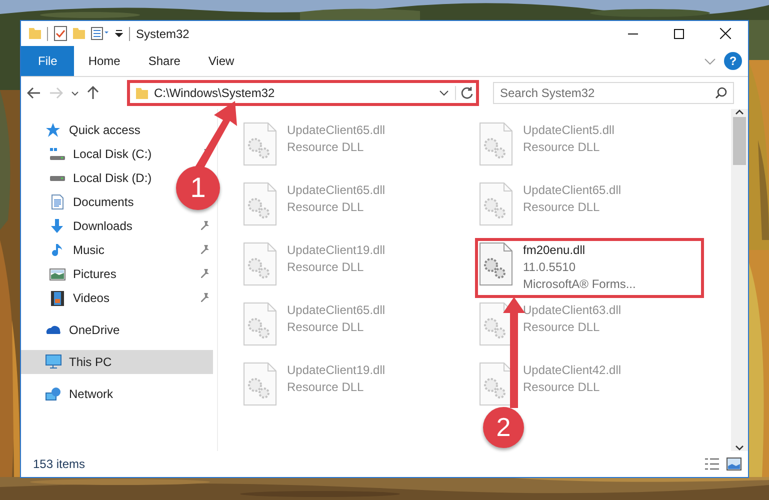 The image size is (769, 500). Describe the element at coordinates (93, 93) in the screenshot. I see `up-arrow-icon` at that location.